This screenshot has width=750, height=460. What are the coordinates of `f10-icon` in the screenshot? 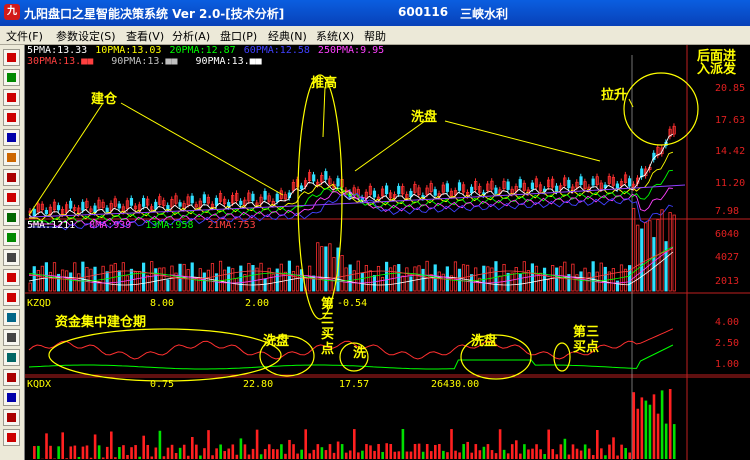 It's located at (11, 297).